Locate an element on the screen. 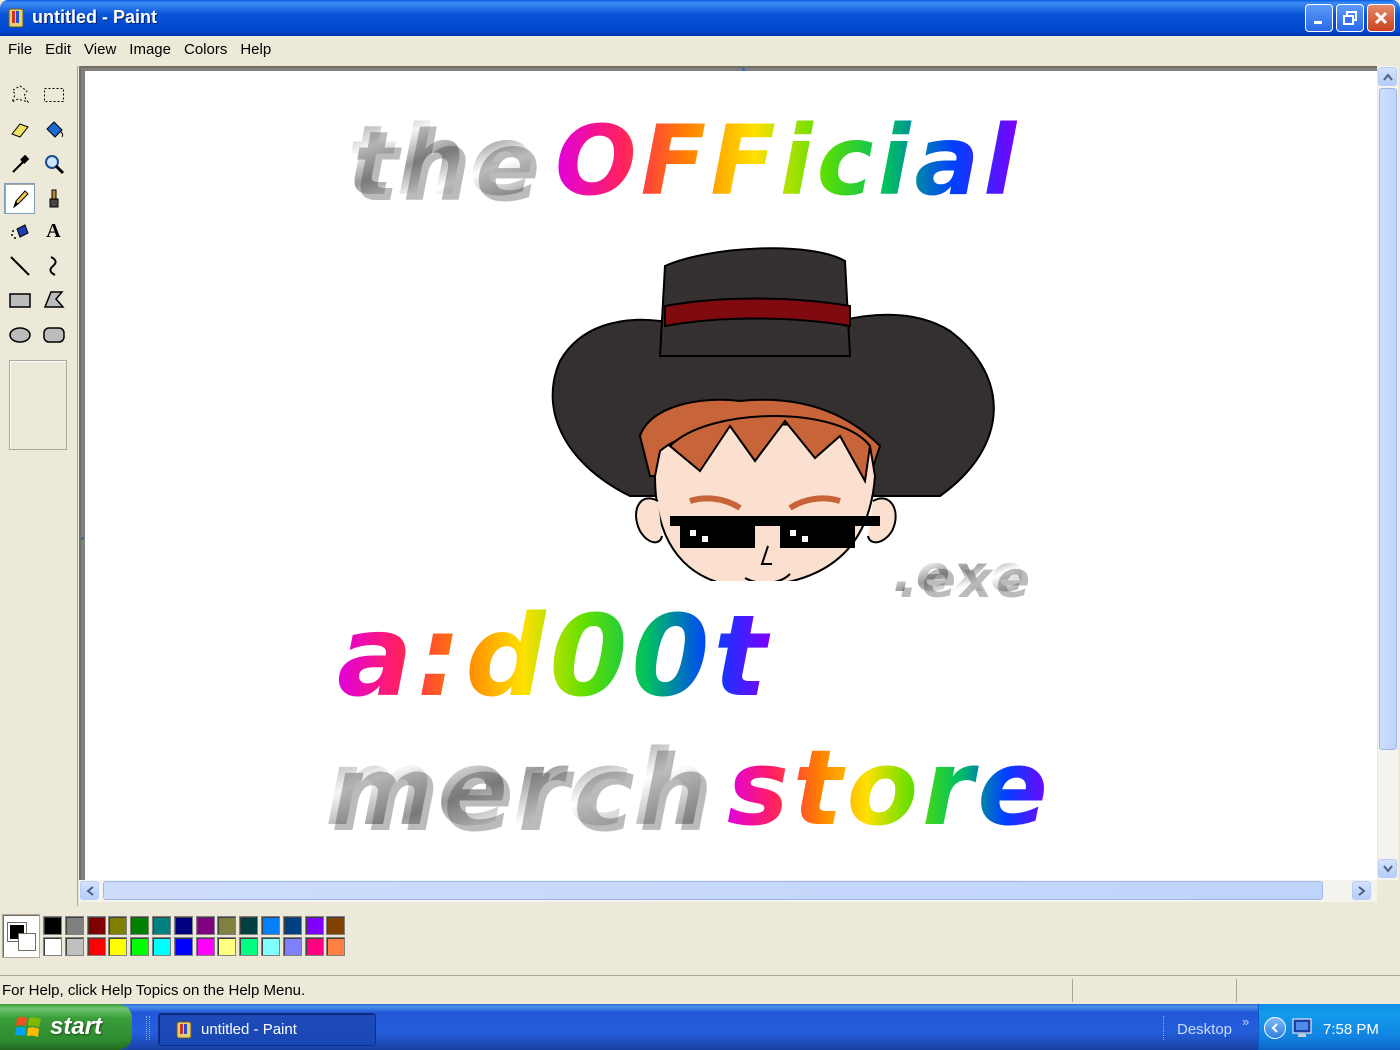 The image size is (1400, 1050). chevron-left-icon is located at coordinates (89, 890).